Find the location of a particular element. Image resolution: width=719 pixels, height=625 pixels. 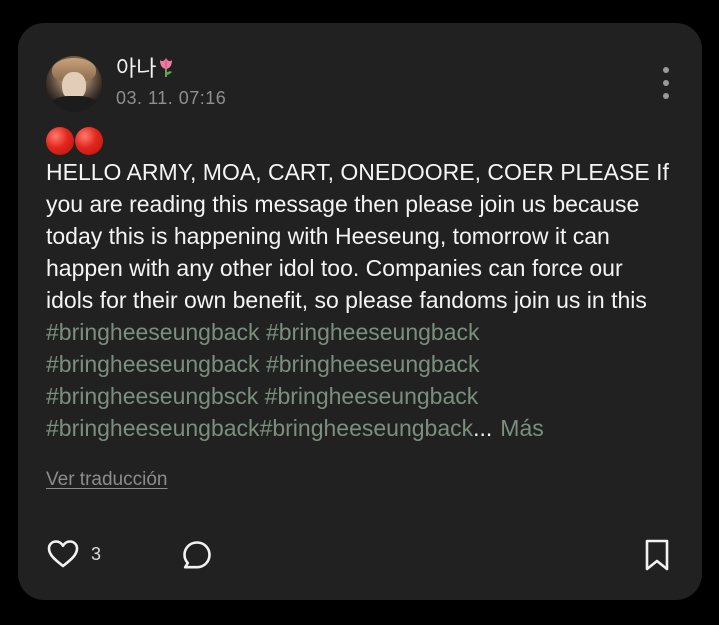

emoji-prefix is located at coordinates (74, 142).